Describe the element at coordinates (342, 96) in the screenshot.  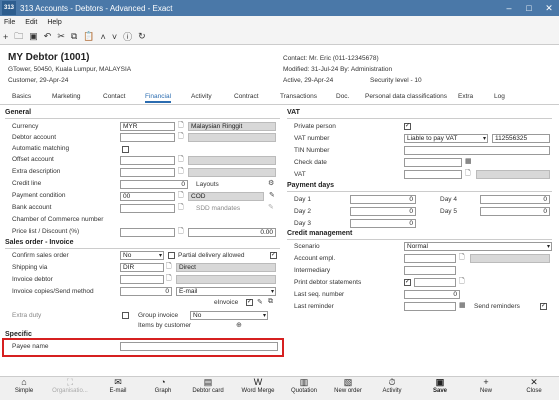
I see `tab-doc: Doc.` at that location.